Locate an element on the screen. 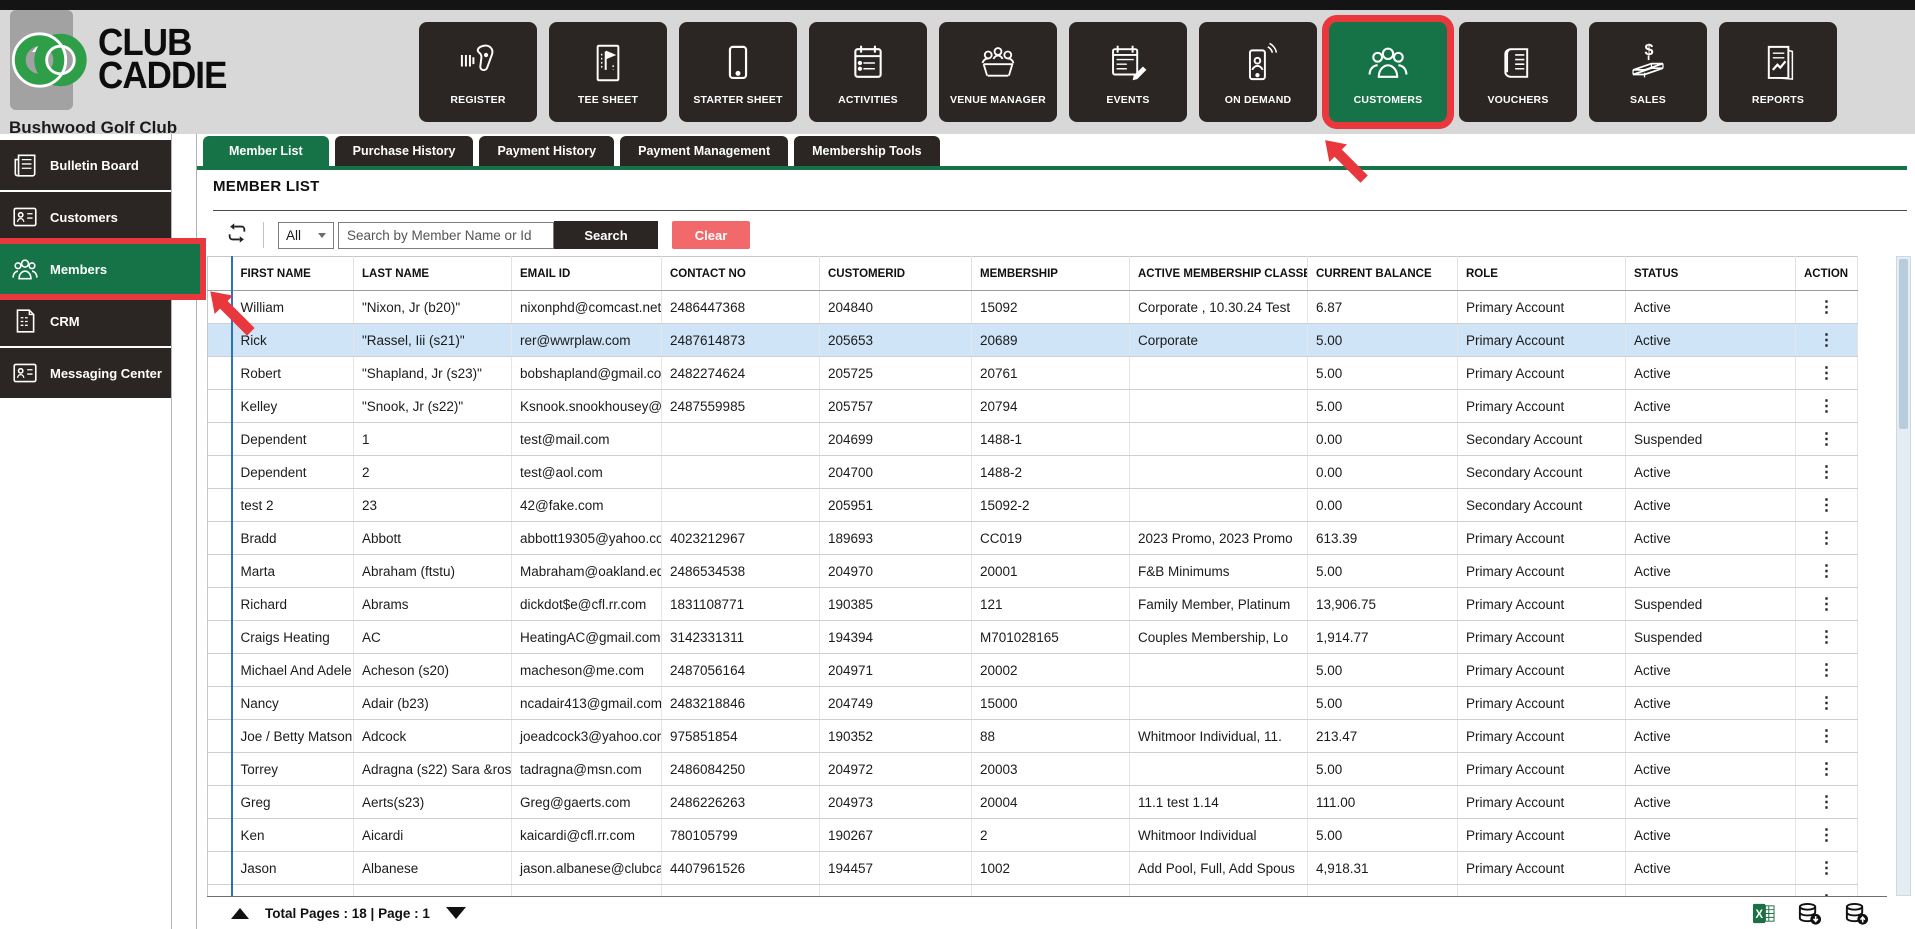 Image resolution: width=1915 pixels, height=929 pixels. nav-sales: $ SALES is located at coordinates (1648, 72).